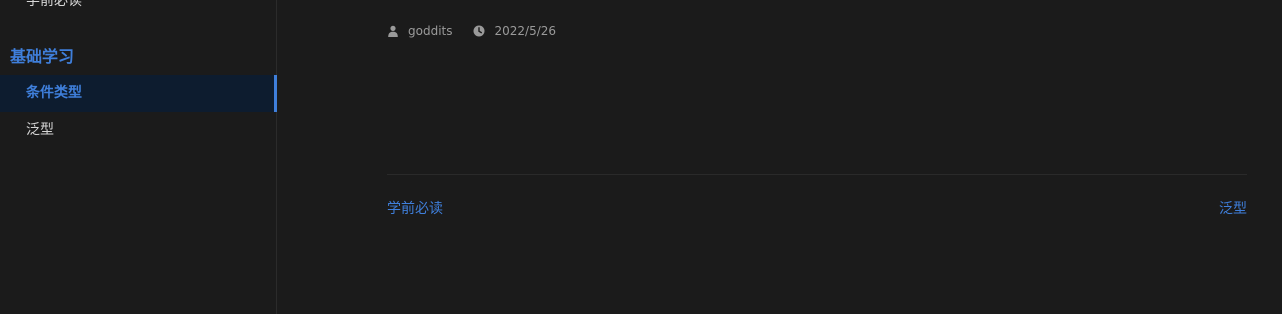 Image resolution: width=1282 pixels, height=314 pixels. I want to click on author-name: goddits, so click(430, 31).